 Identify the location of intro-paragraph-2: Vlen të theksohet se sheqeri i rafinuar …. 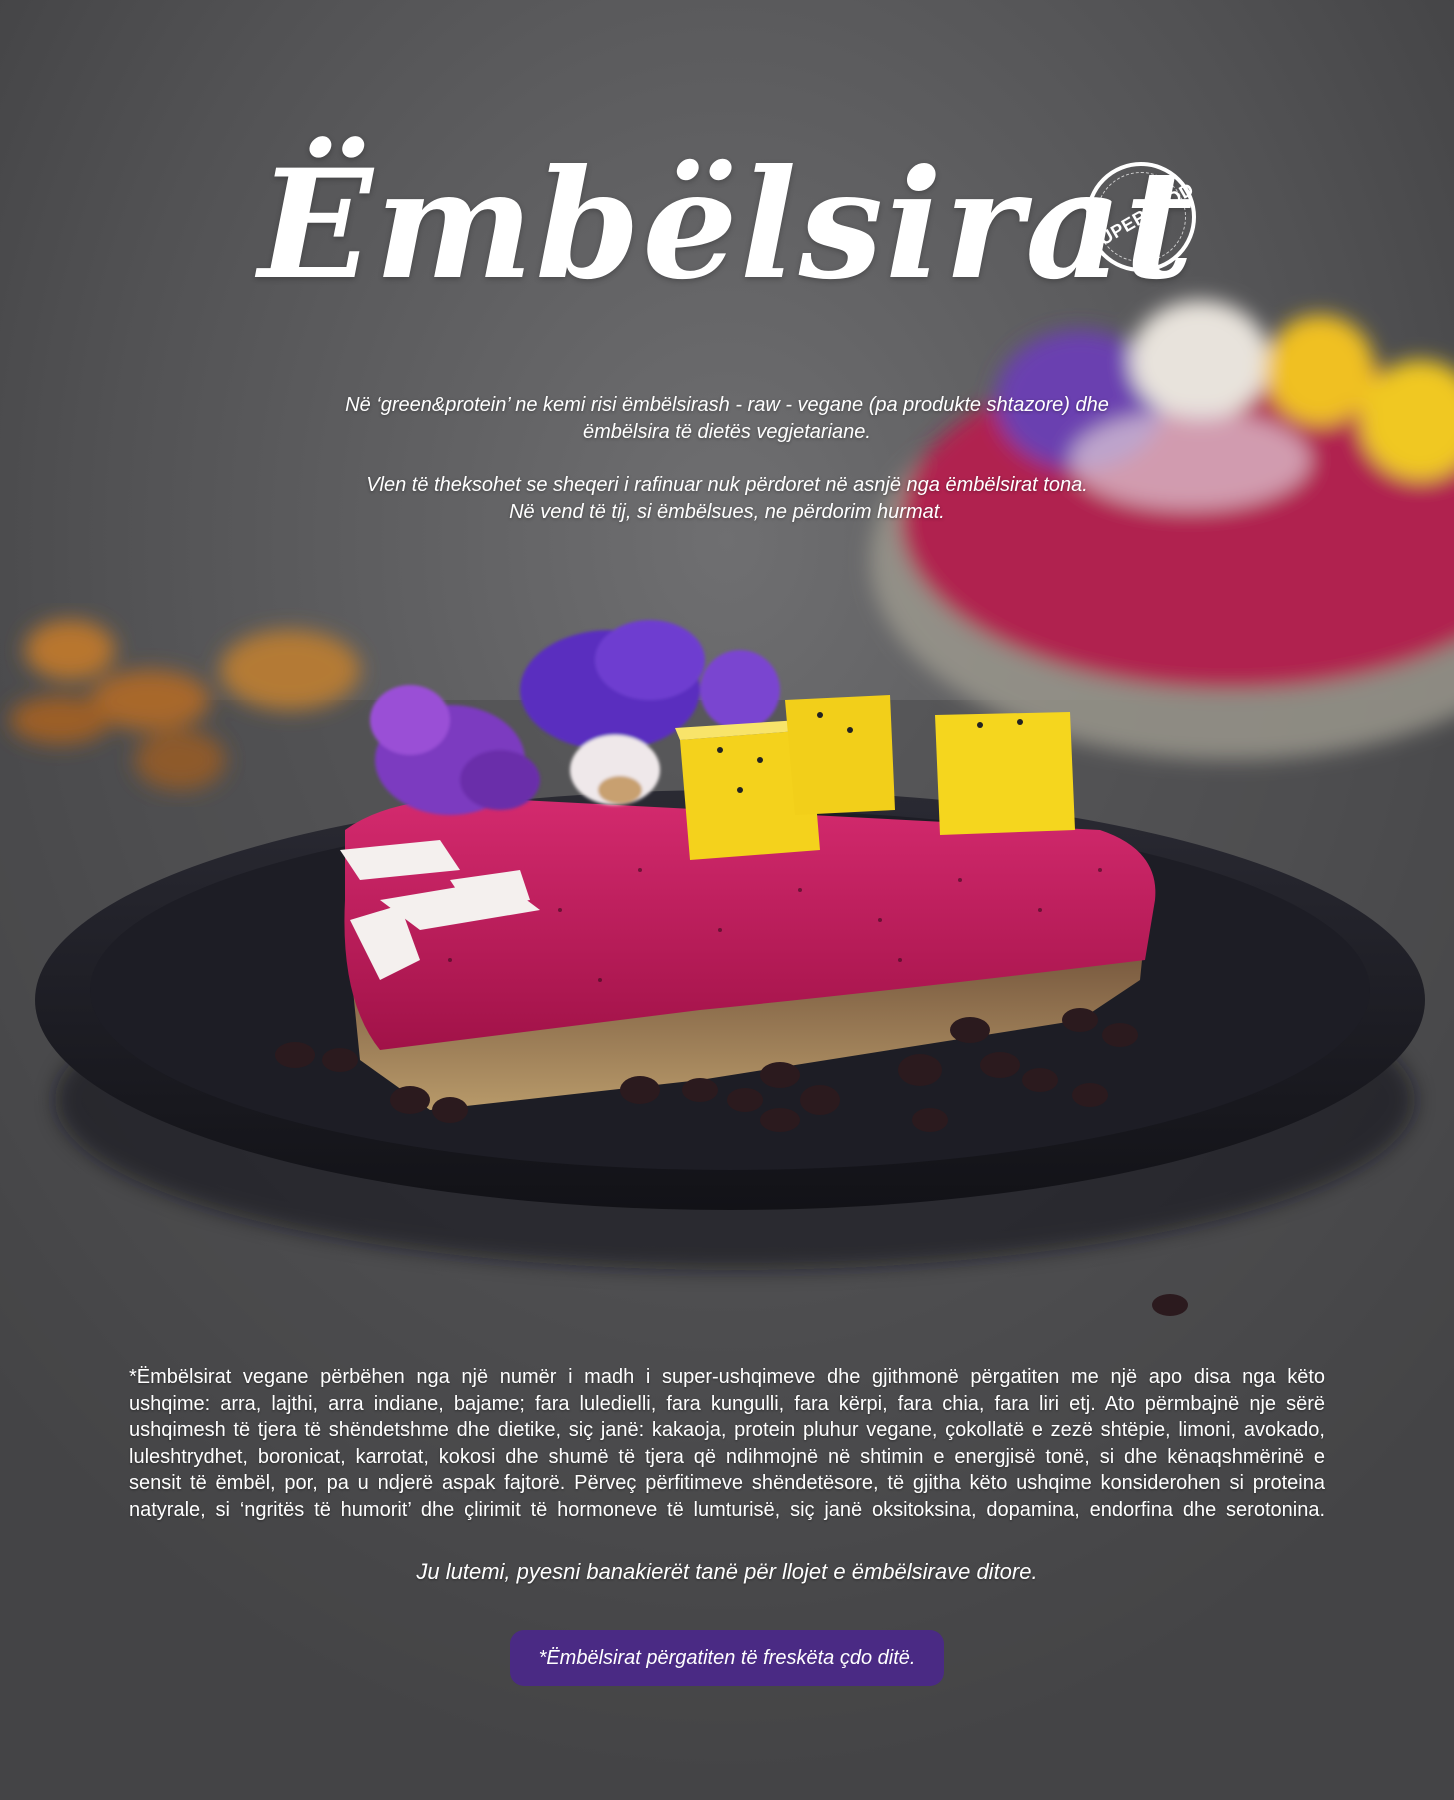
(727, 499).